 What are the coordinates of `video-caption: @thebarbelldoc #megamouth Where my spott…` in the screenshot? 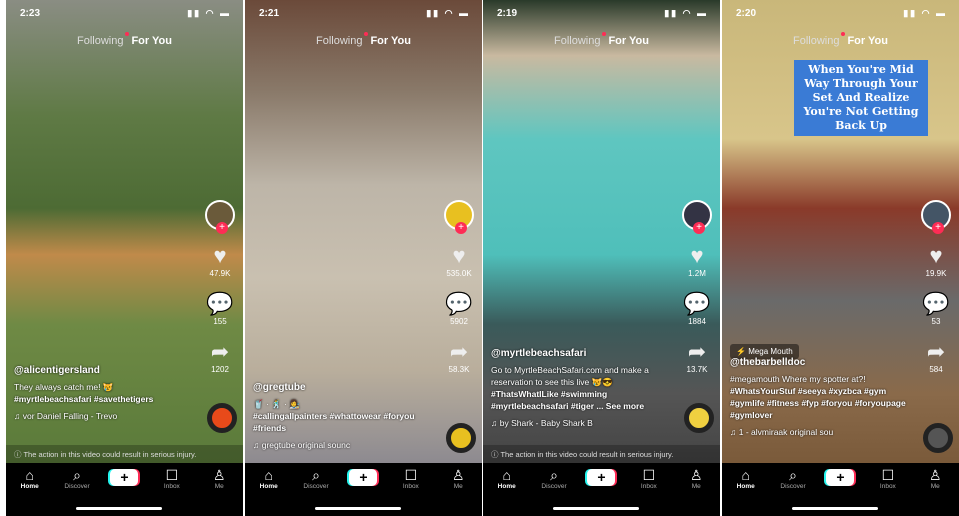 It's located at (821, 397).